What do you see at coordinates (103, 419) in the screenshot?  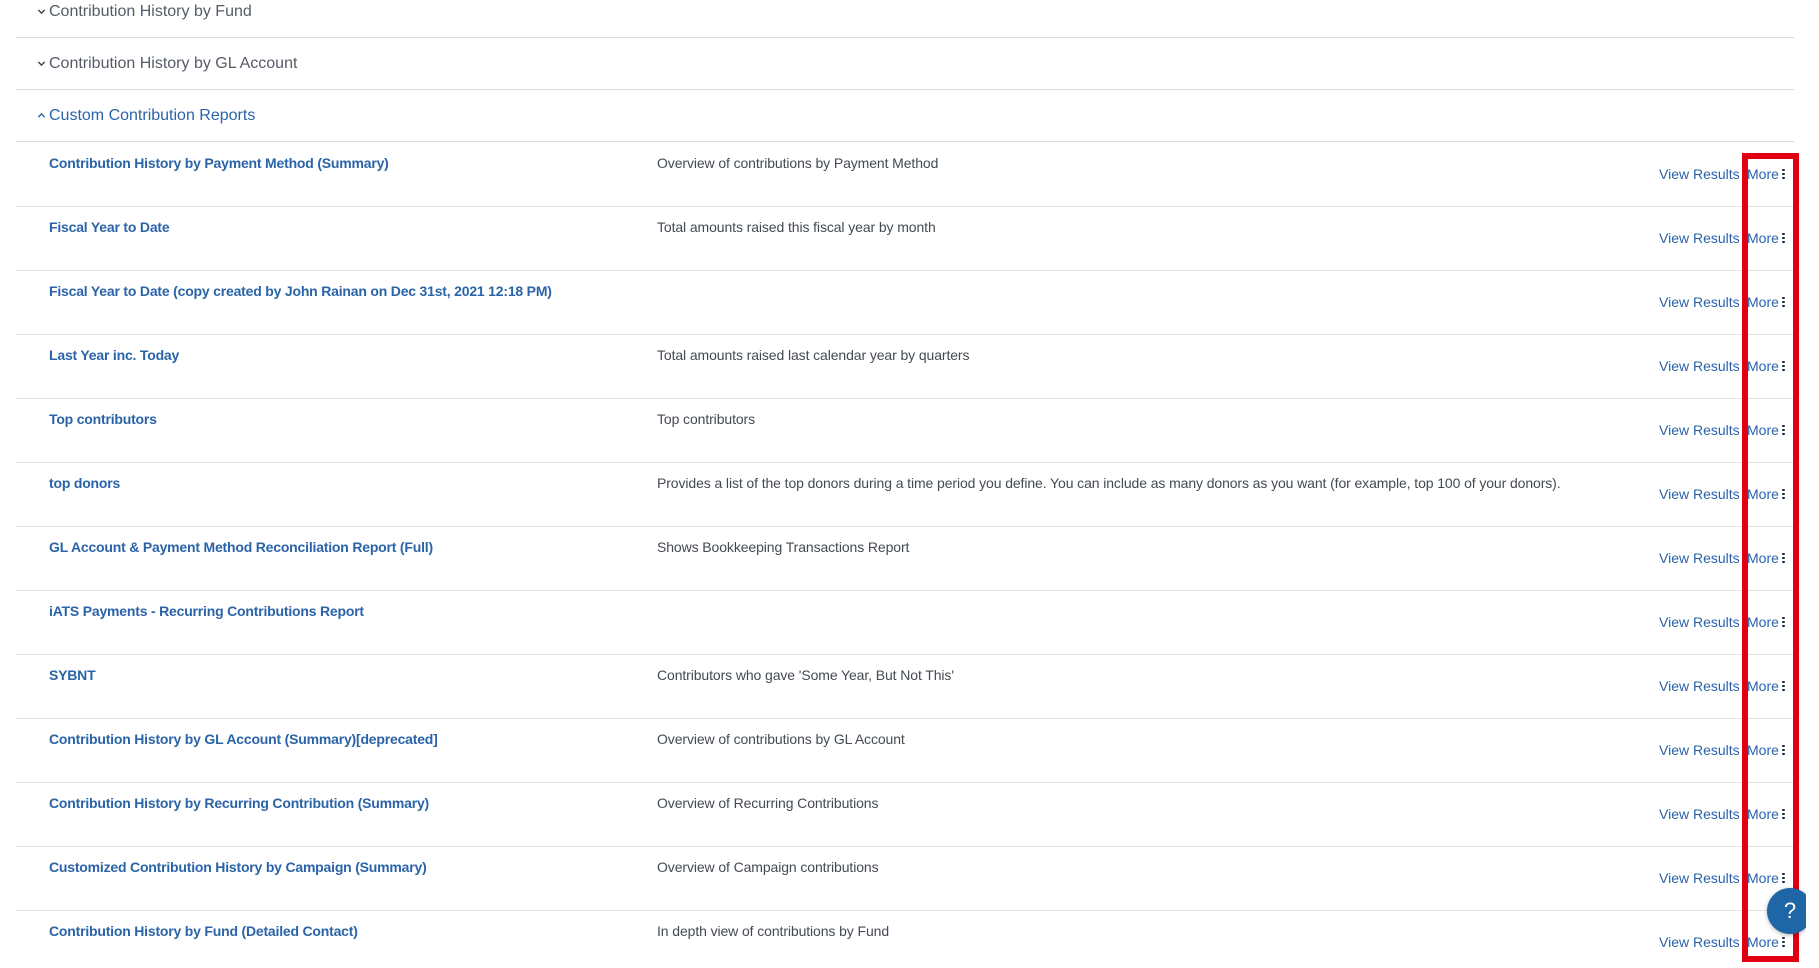 I see `report-name-link: Top contributors` at bounding box center [103, 419].